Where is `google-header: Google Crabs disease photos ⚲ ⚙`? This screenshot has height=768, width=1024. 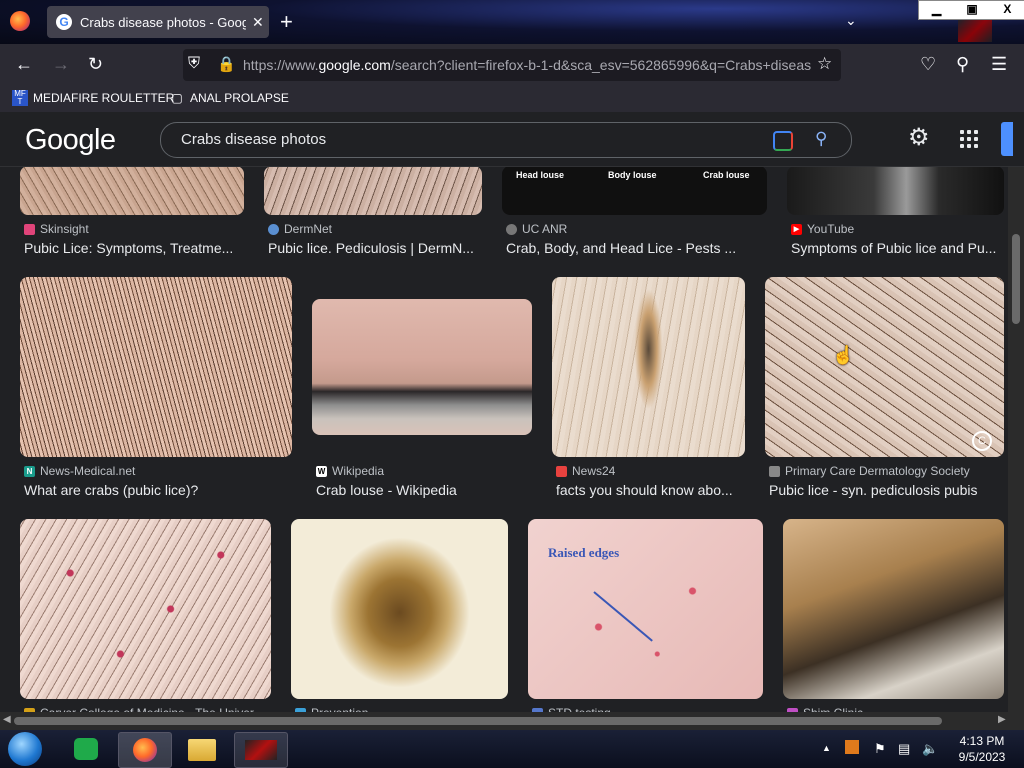 google-header: Google Crabs disease photos ⚲ ⚙ is located at coordinates (512, 139).